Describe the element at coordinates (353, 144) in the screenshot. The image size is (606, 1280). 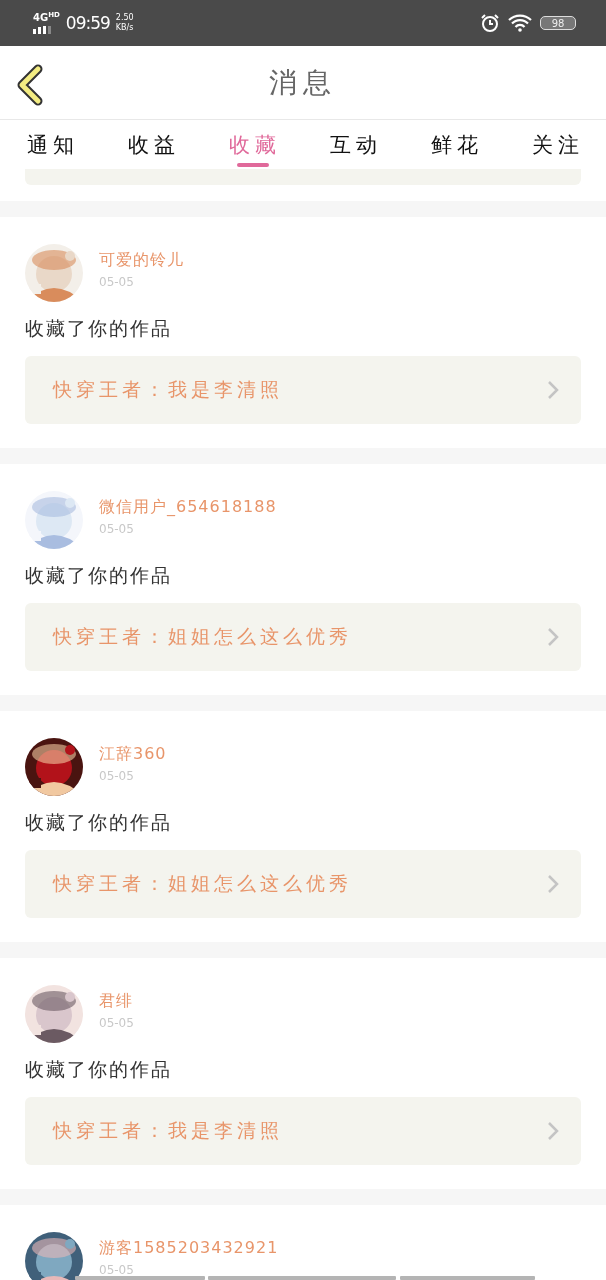
I see `tab: 互动` at that location.